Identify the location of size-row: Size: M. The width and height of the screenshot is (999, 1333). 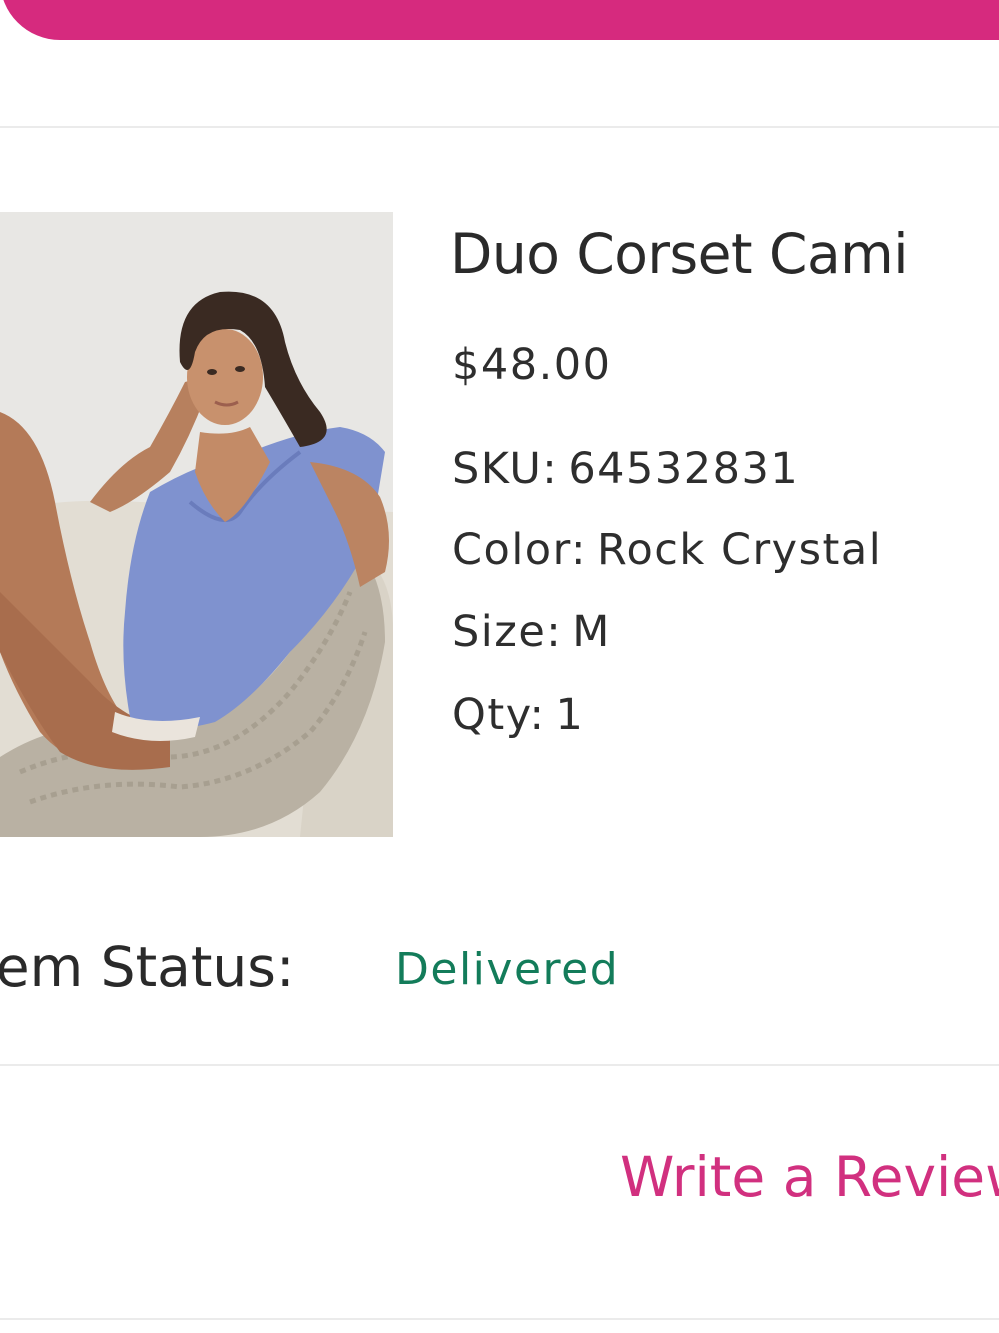
(531, 632).